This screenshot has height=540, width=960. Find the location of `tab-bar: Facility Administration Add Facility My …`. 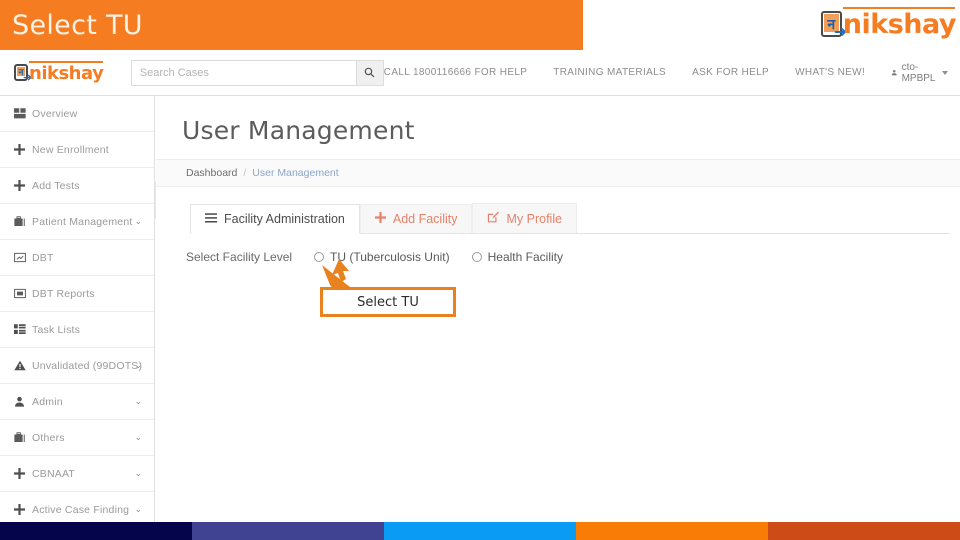

tab-bar: Facility Administration Add Facility My … is located at coordinates (570, 218).